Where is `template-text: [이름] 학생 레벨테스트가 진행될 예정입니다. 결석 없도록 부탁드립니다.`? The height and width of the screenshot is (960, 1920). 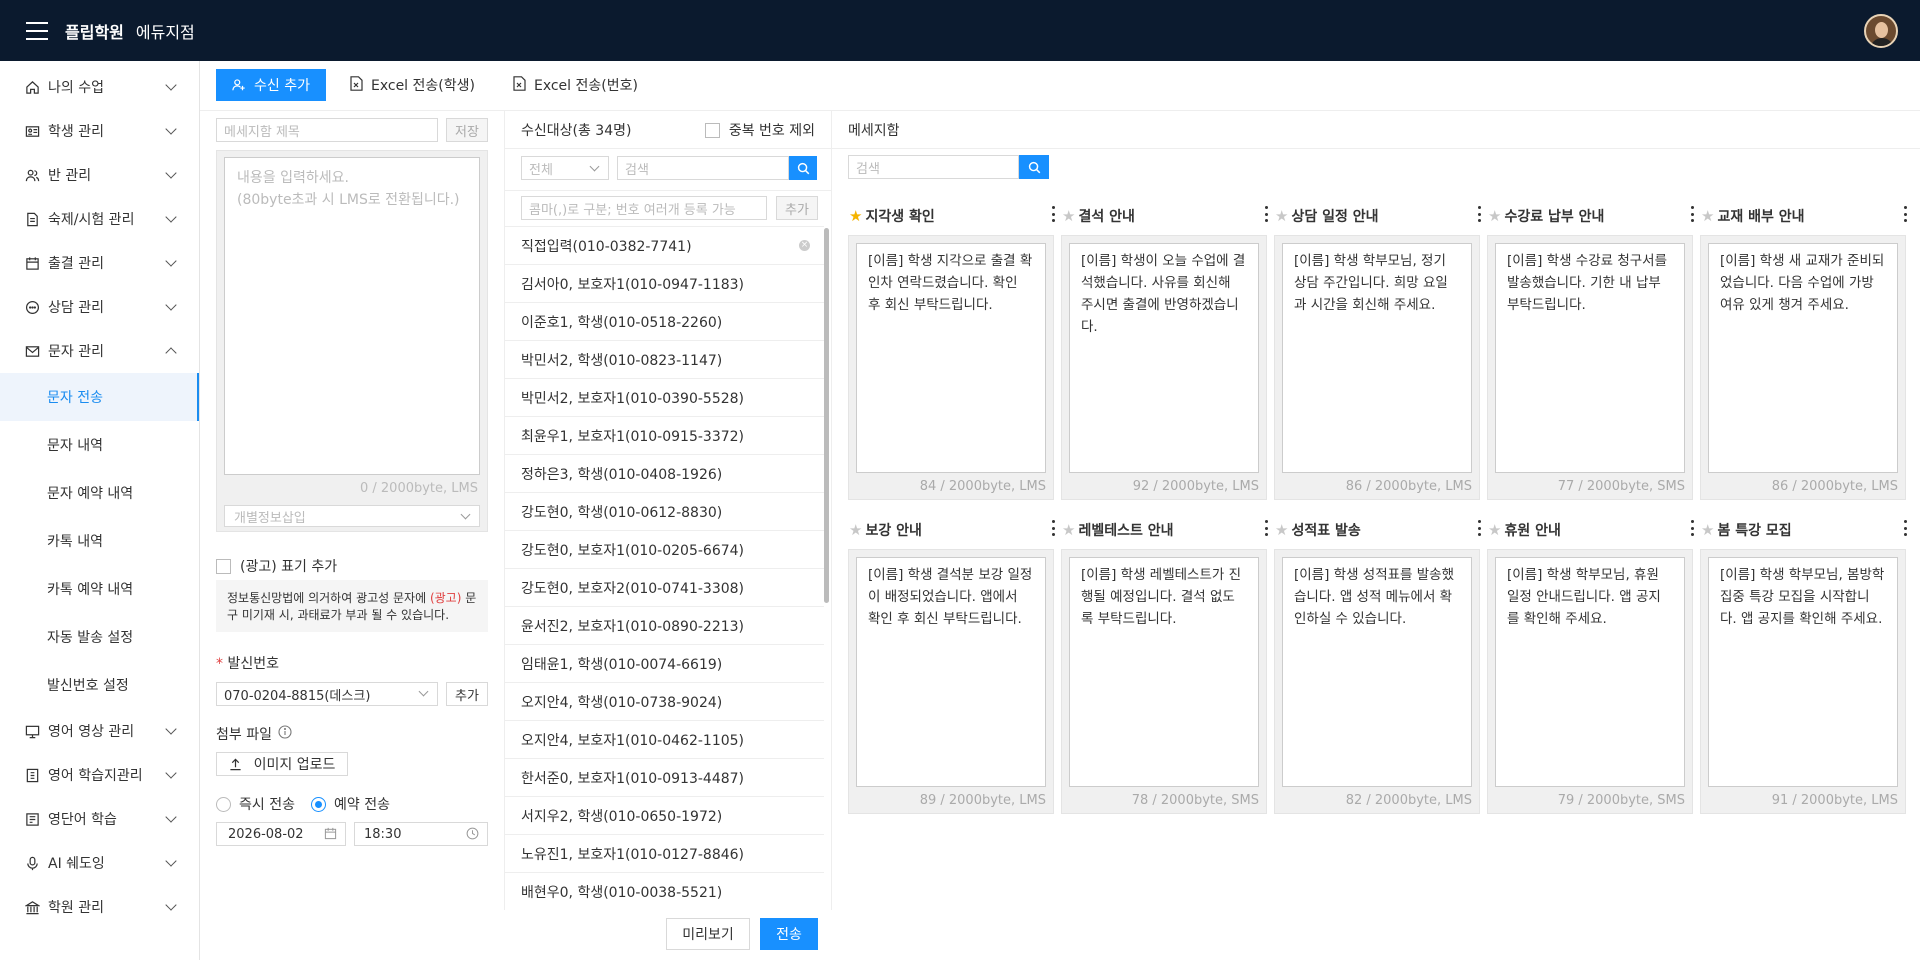 template-text: [이름] 학생 레벨테스트가 진행될 예정입니다. 결석 없도록 부탁드립니다. is located at coordinates (1164, 672).